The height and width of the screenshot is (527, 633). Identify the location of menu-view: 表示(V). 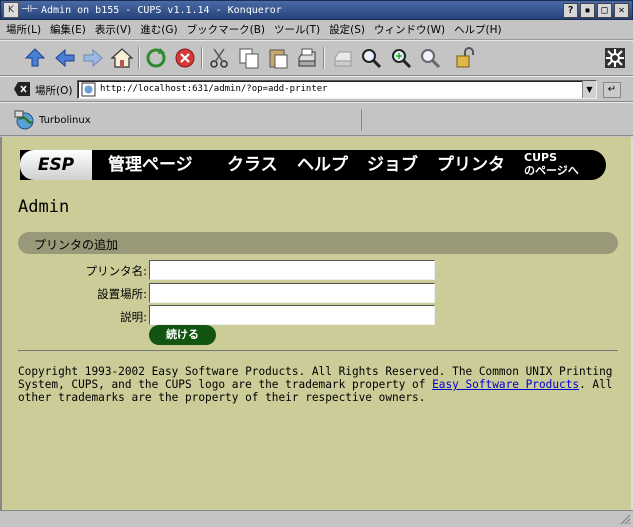
(113, 29).